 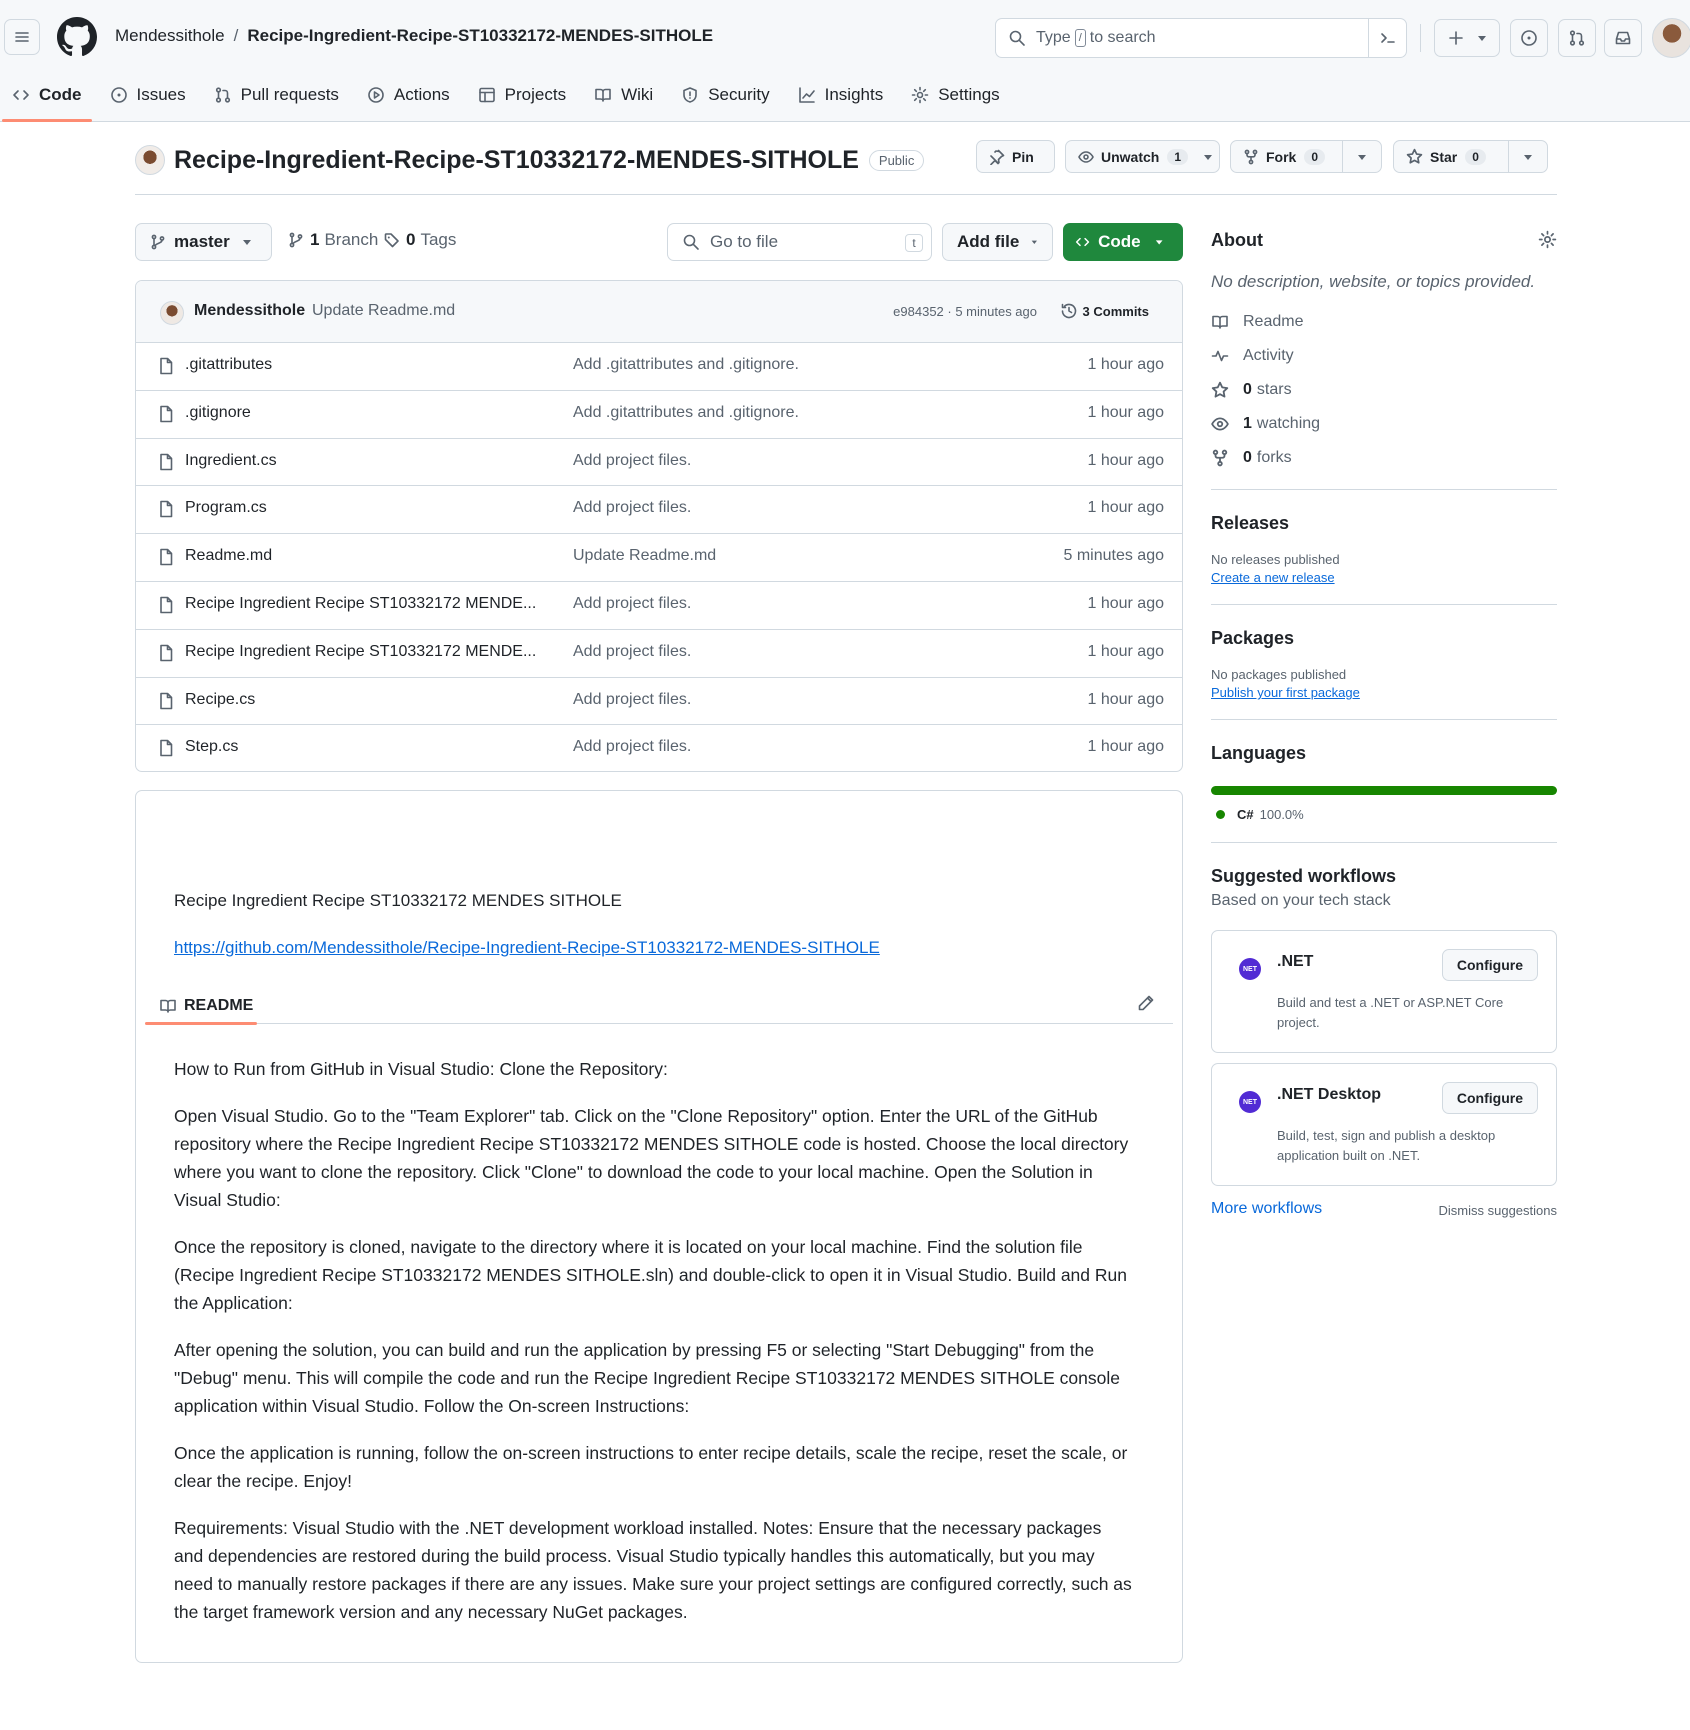 What do you see at coordinates (226, 508) in the screenshot?
I see `file-name: Program.cs` at bounding box center [226, 508].